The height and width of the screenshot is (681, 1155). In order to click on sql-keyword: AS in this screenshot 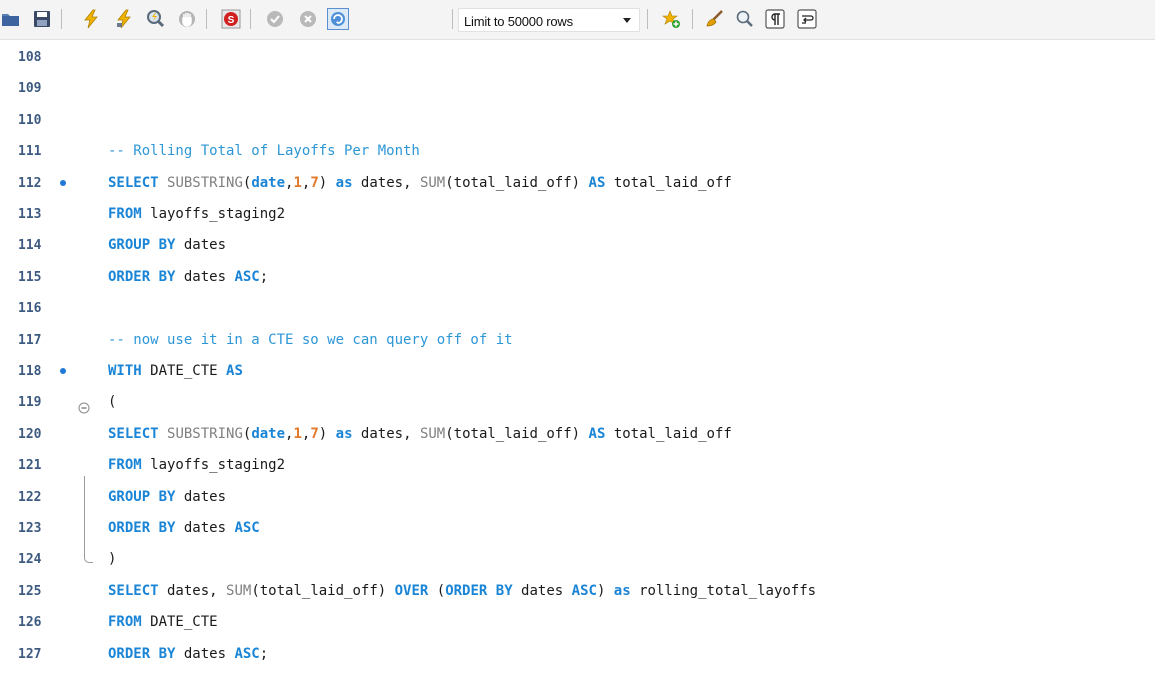, I will do `click(597, 182)`.